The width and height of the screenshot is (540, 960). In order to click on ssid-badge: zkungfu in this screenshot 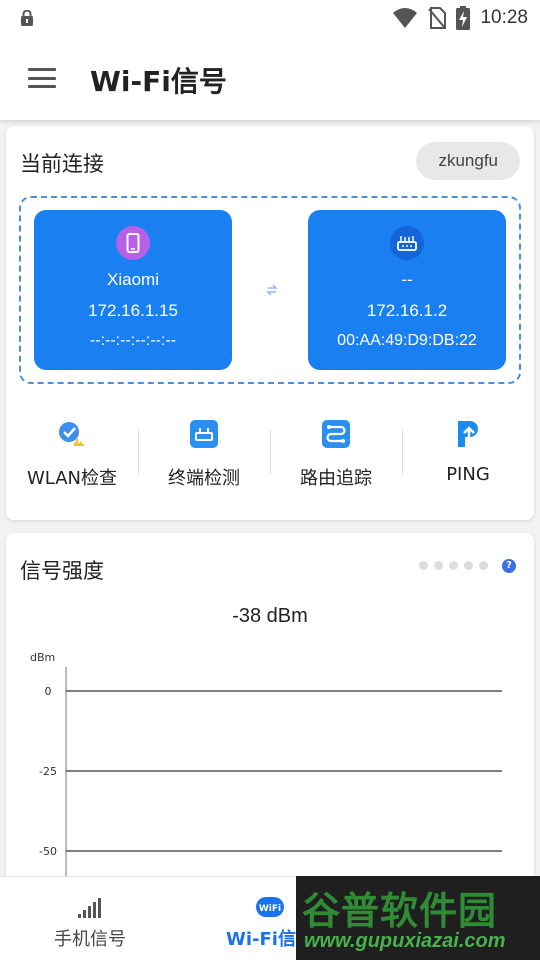, I will do `click(468, 161)`.